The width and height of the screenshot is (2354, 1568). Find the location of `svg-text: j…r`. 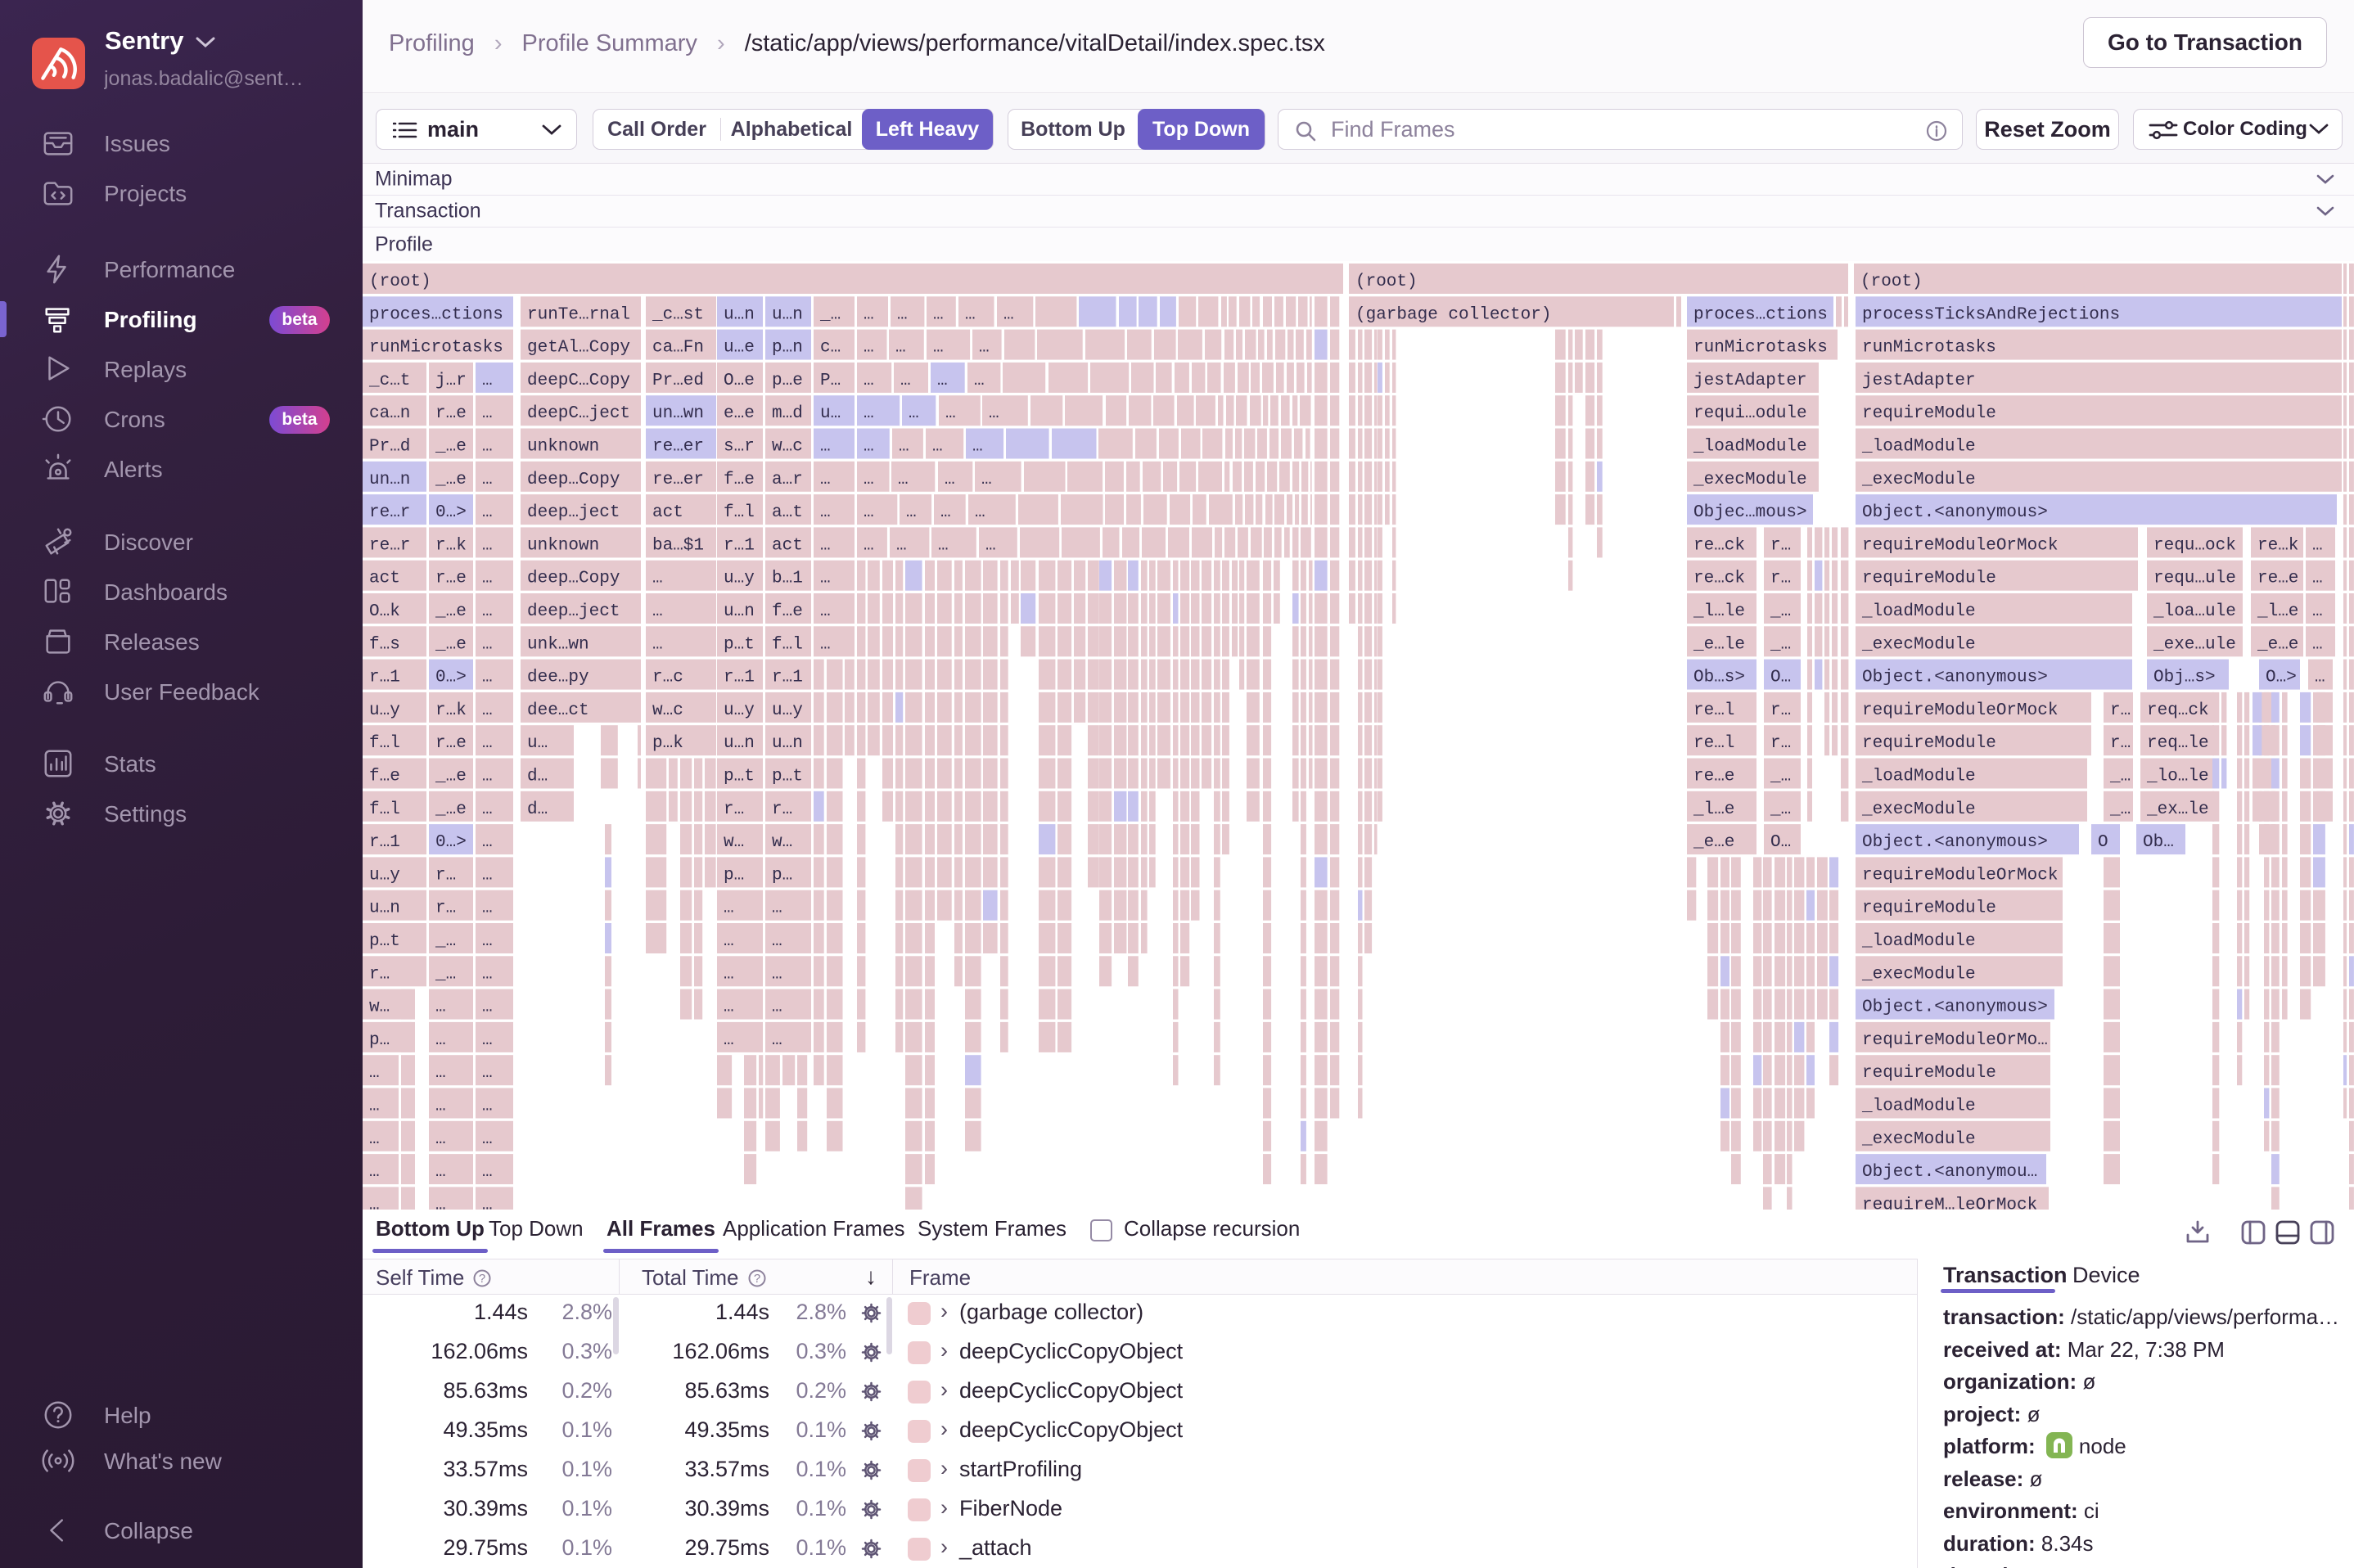

svg-text: j…r is located at coordinates (451, 381).